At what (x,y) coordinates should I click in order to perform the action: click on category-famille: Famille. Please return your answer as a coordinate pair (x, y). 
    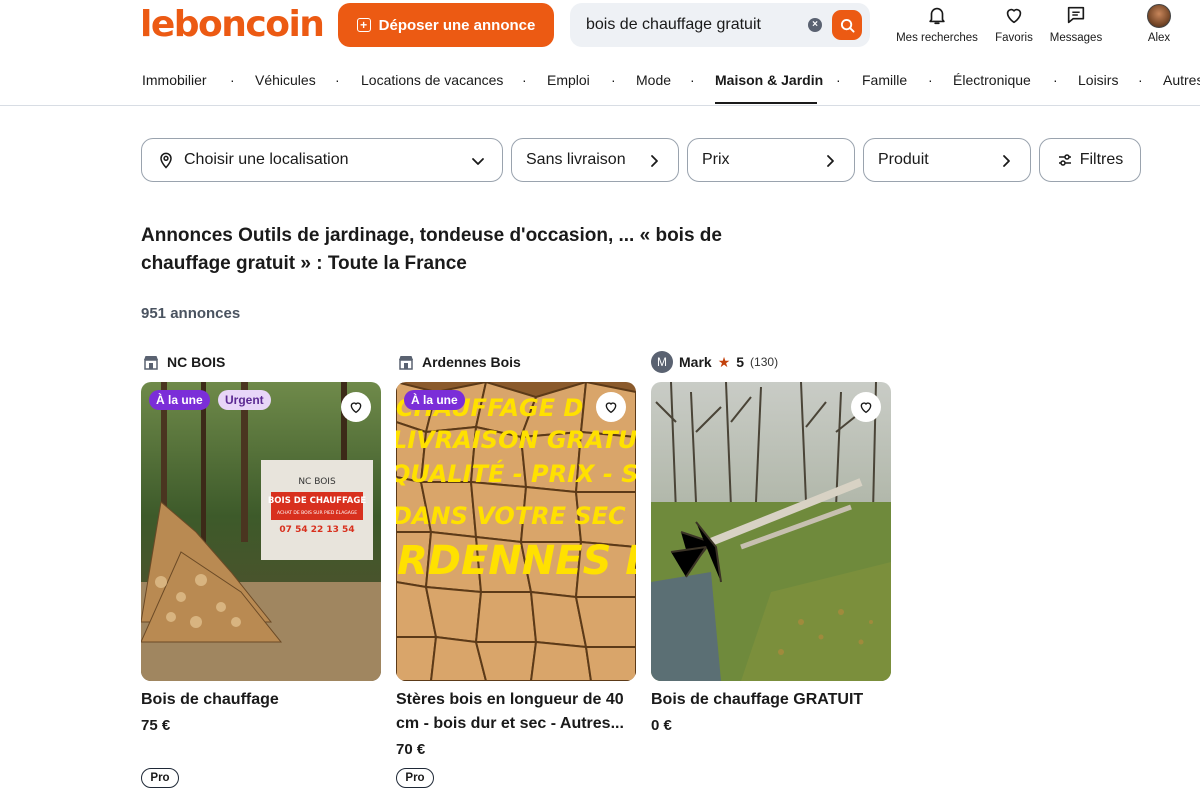
    Looking at the image, I should click on (884, 80).